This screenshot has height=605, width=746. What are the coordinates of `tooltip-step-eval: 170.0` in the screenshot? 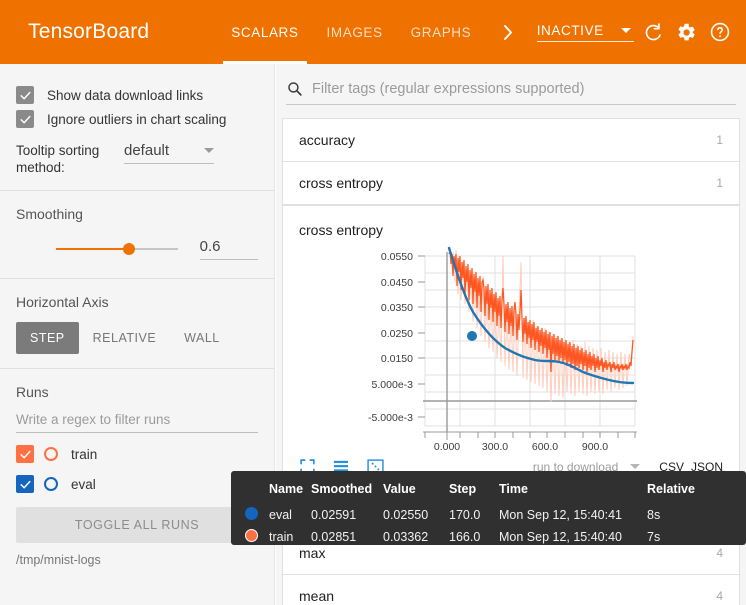 It's located at (465, 515).